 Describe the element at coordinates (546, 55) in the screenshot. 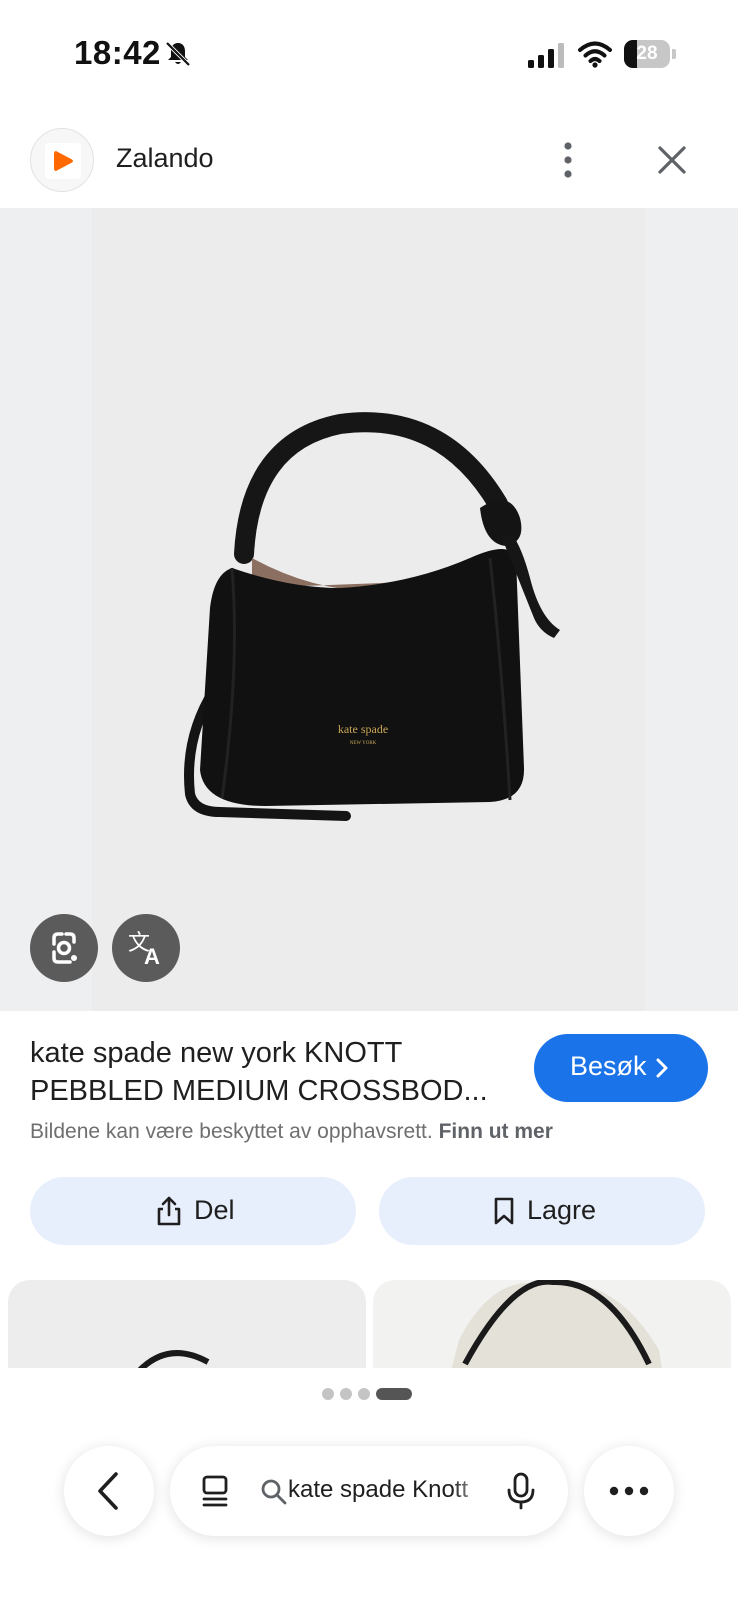

I see `cellular-signal-icon` at that location.